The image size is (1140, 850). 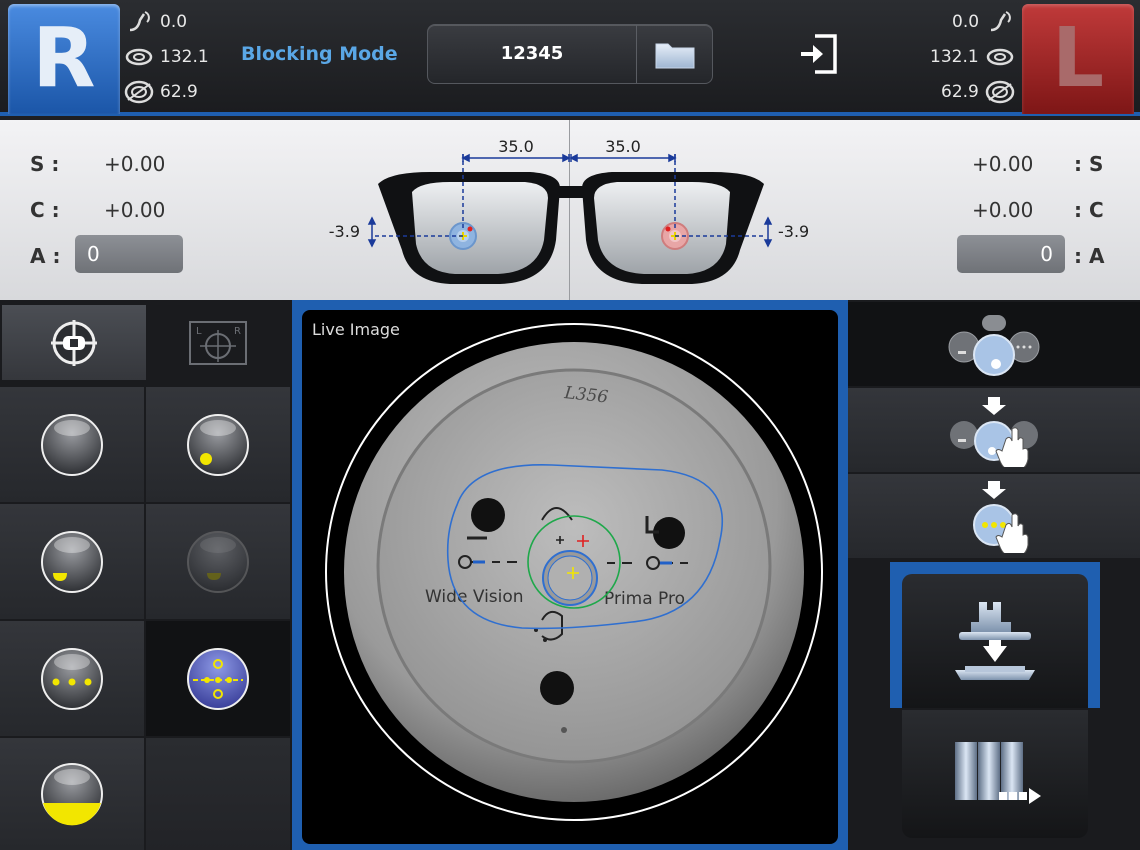 I want to click on left-cylinder-label: : C, so click(x=1089, y=210).